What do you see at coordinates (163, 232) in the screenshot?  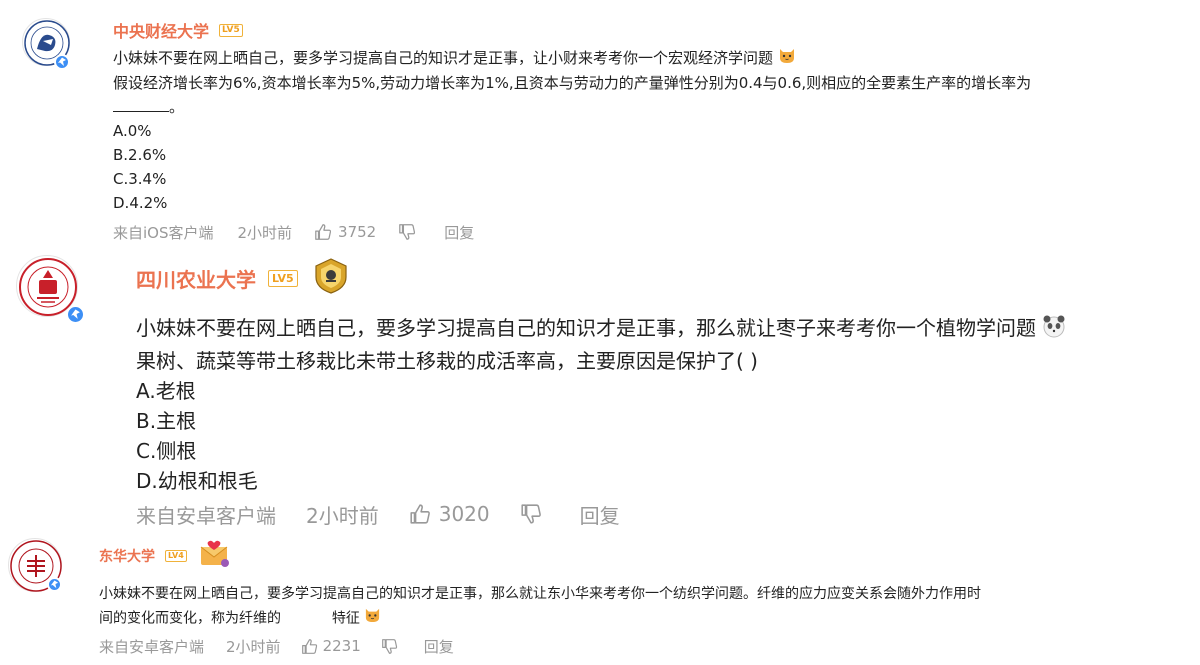 I see `source-label: 来自iOS客户端` at bounding box center [163, 232].